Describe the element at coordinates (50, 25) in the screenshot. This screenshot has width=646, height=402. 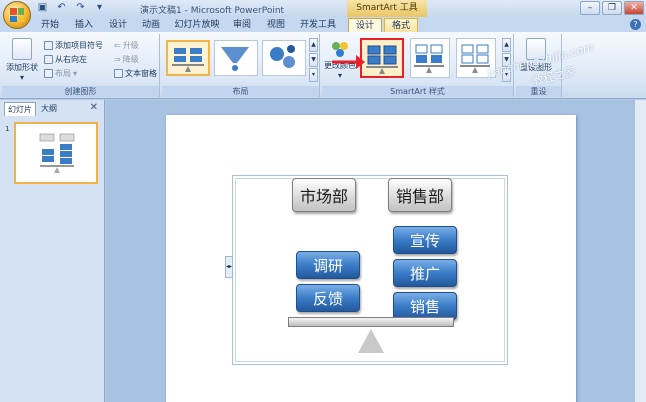
I see `tab-home: 开始` at that location.